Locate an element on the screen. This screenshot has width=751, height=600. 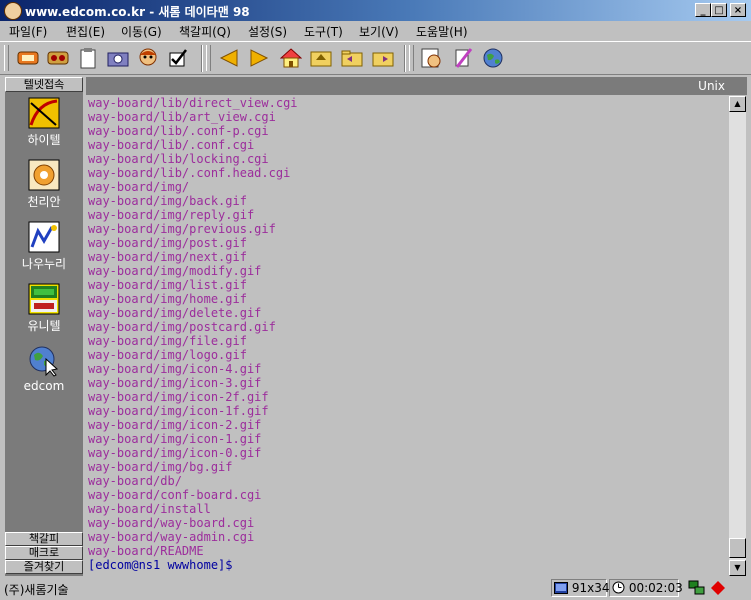
terminal-line: way-board/lib/direct_view.cgi is located at coordinates (193, 103).